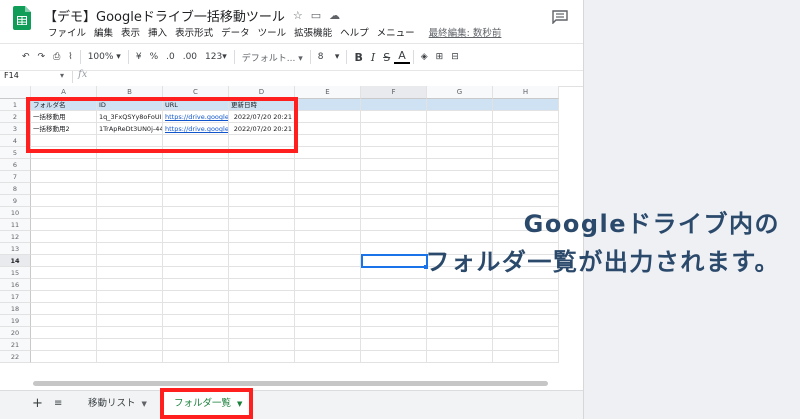  Describe the element at coordinates (15, 321) in the screenshot. I see `row-header-19: 19` at that location.